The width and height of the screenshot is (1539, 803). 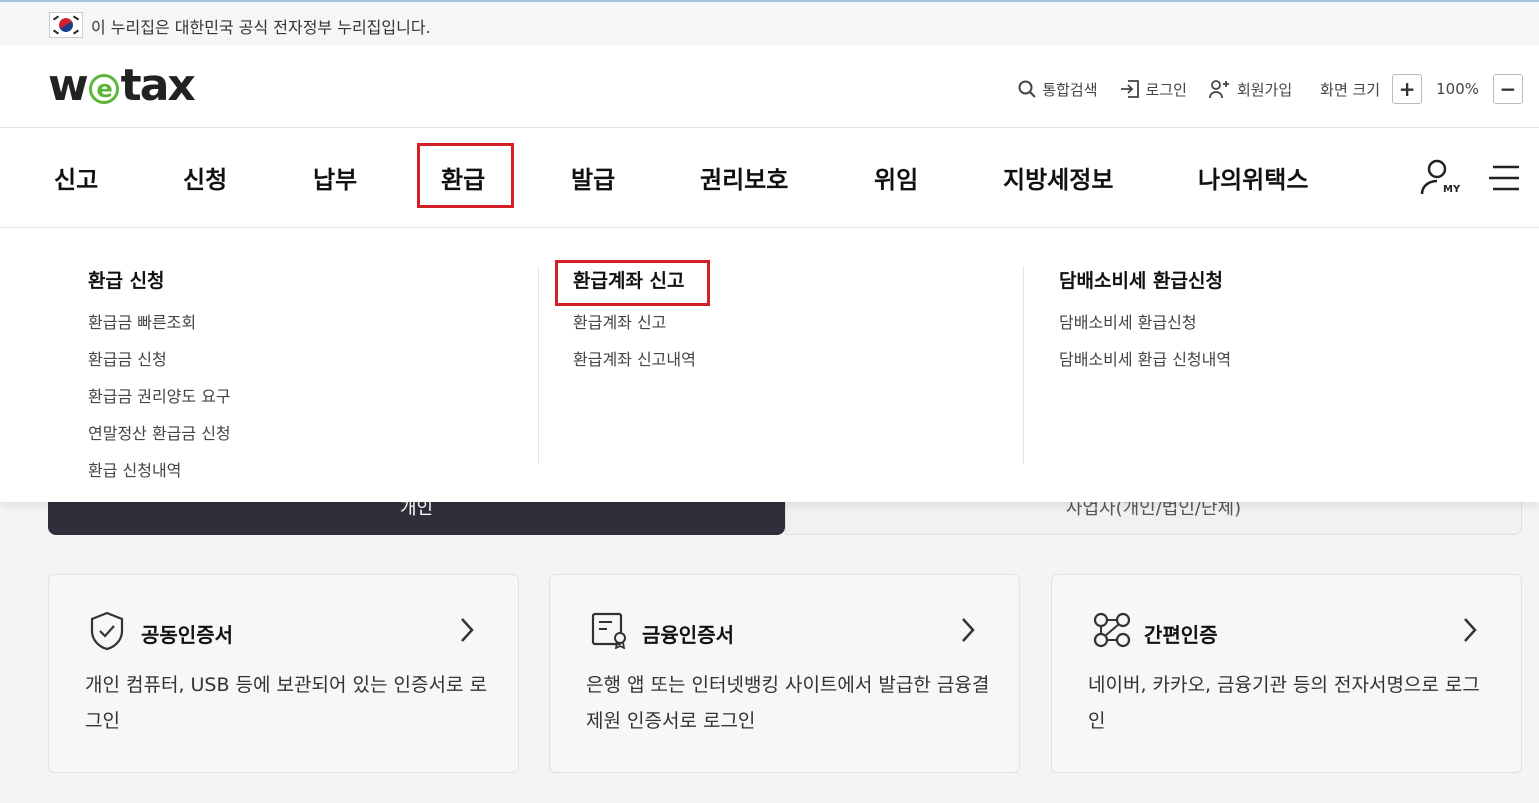 What do you see at coordinates (769, 87) in the screenshot?
I see `header: w e tax 통합검색 로그인 회원가입 화면 크기 + 100% −` at bounding box center [769, 87].